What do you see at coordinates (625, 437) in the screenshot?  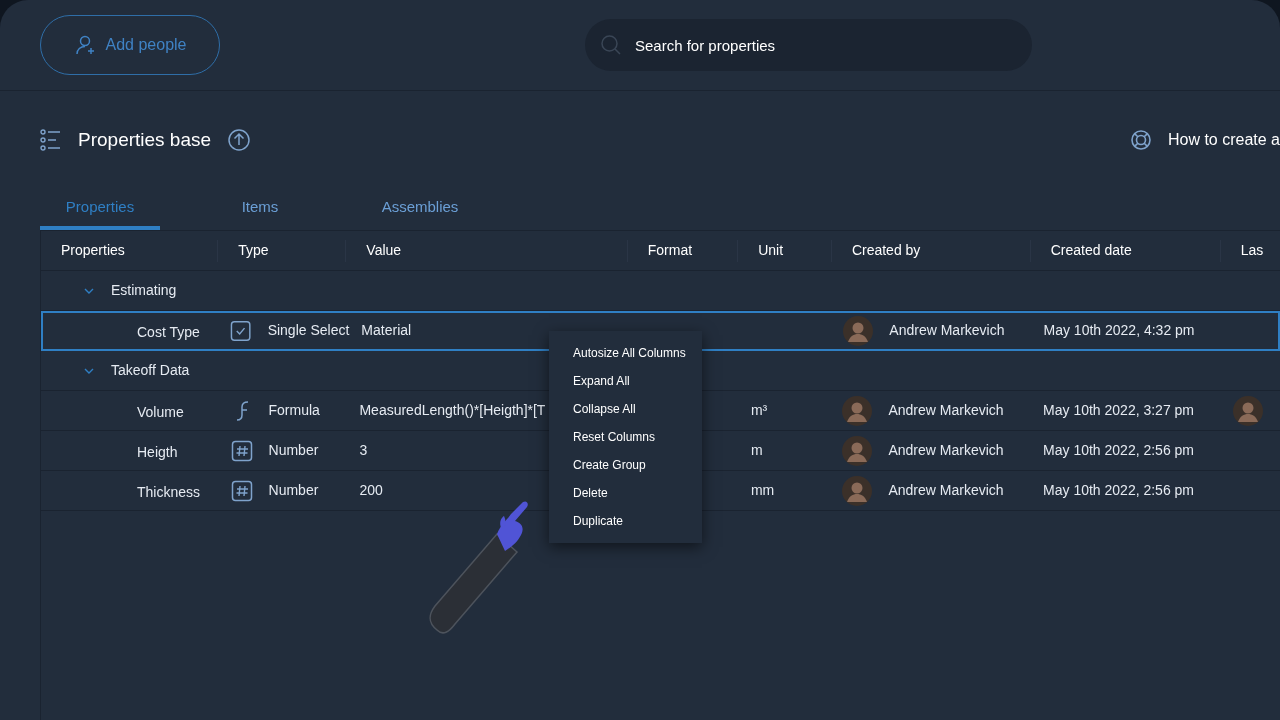 I see `menu-item: Reset Columns` at bounding box center [625, 437].